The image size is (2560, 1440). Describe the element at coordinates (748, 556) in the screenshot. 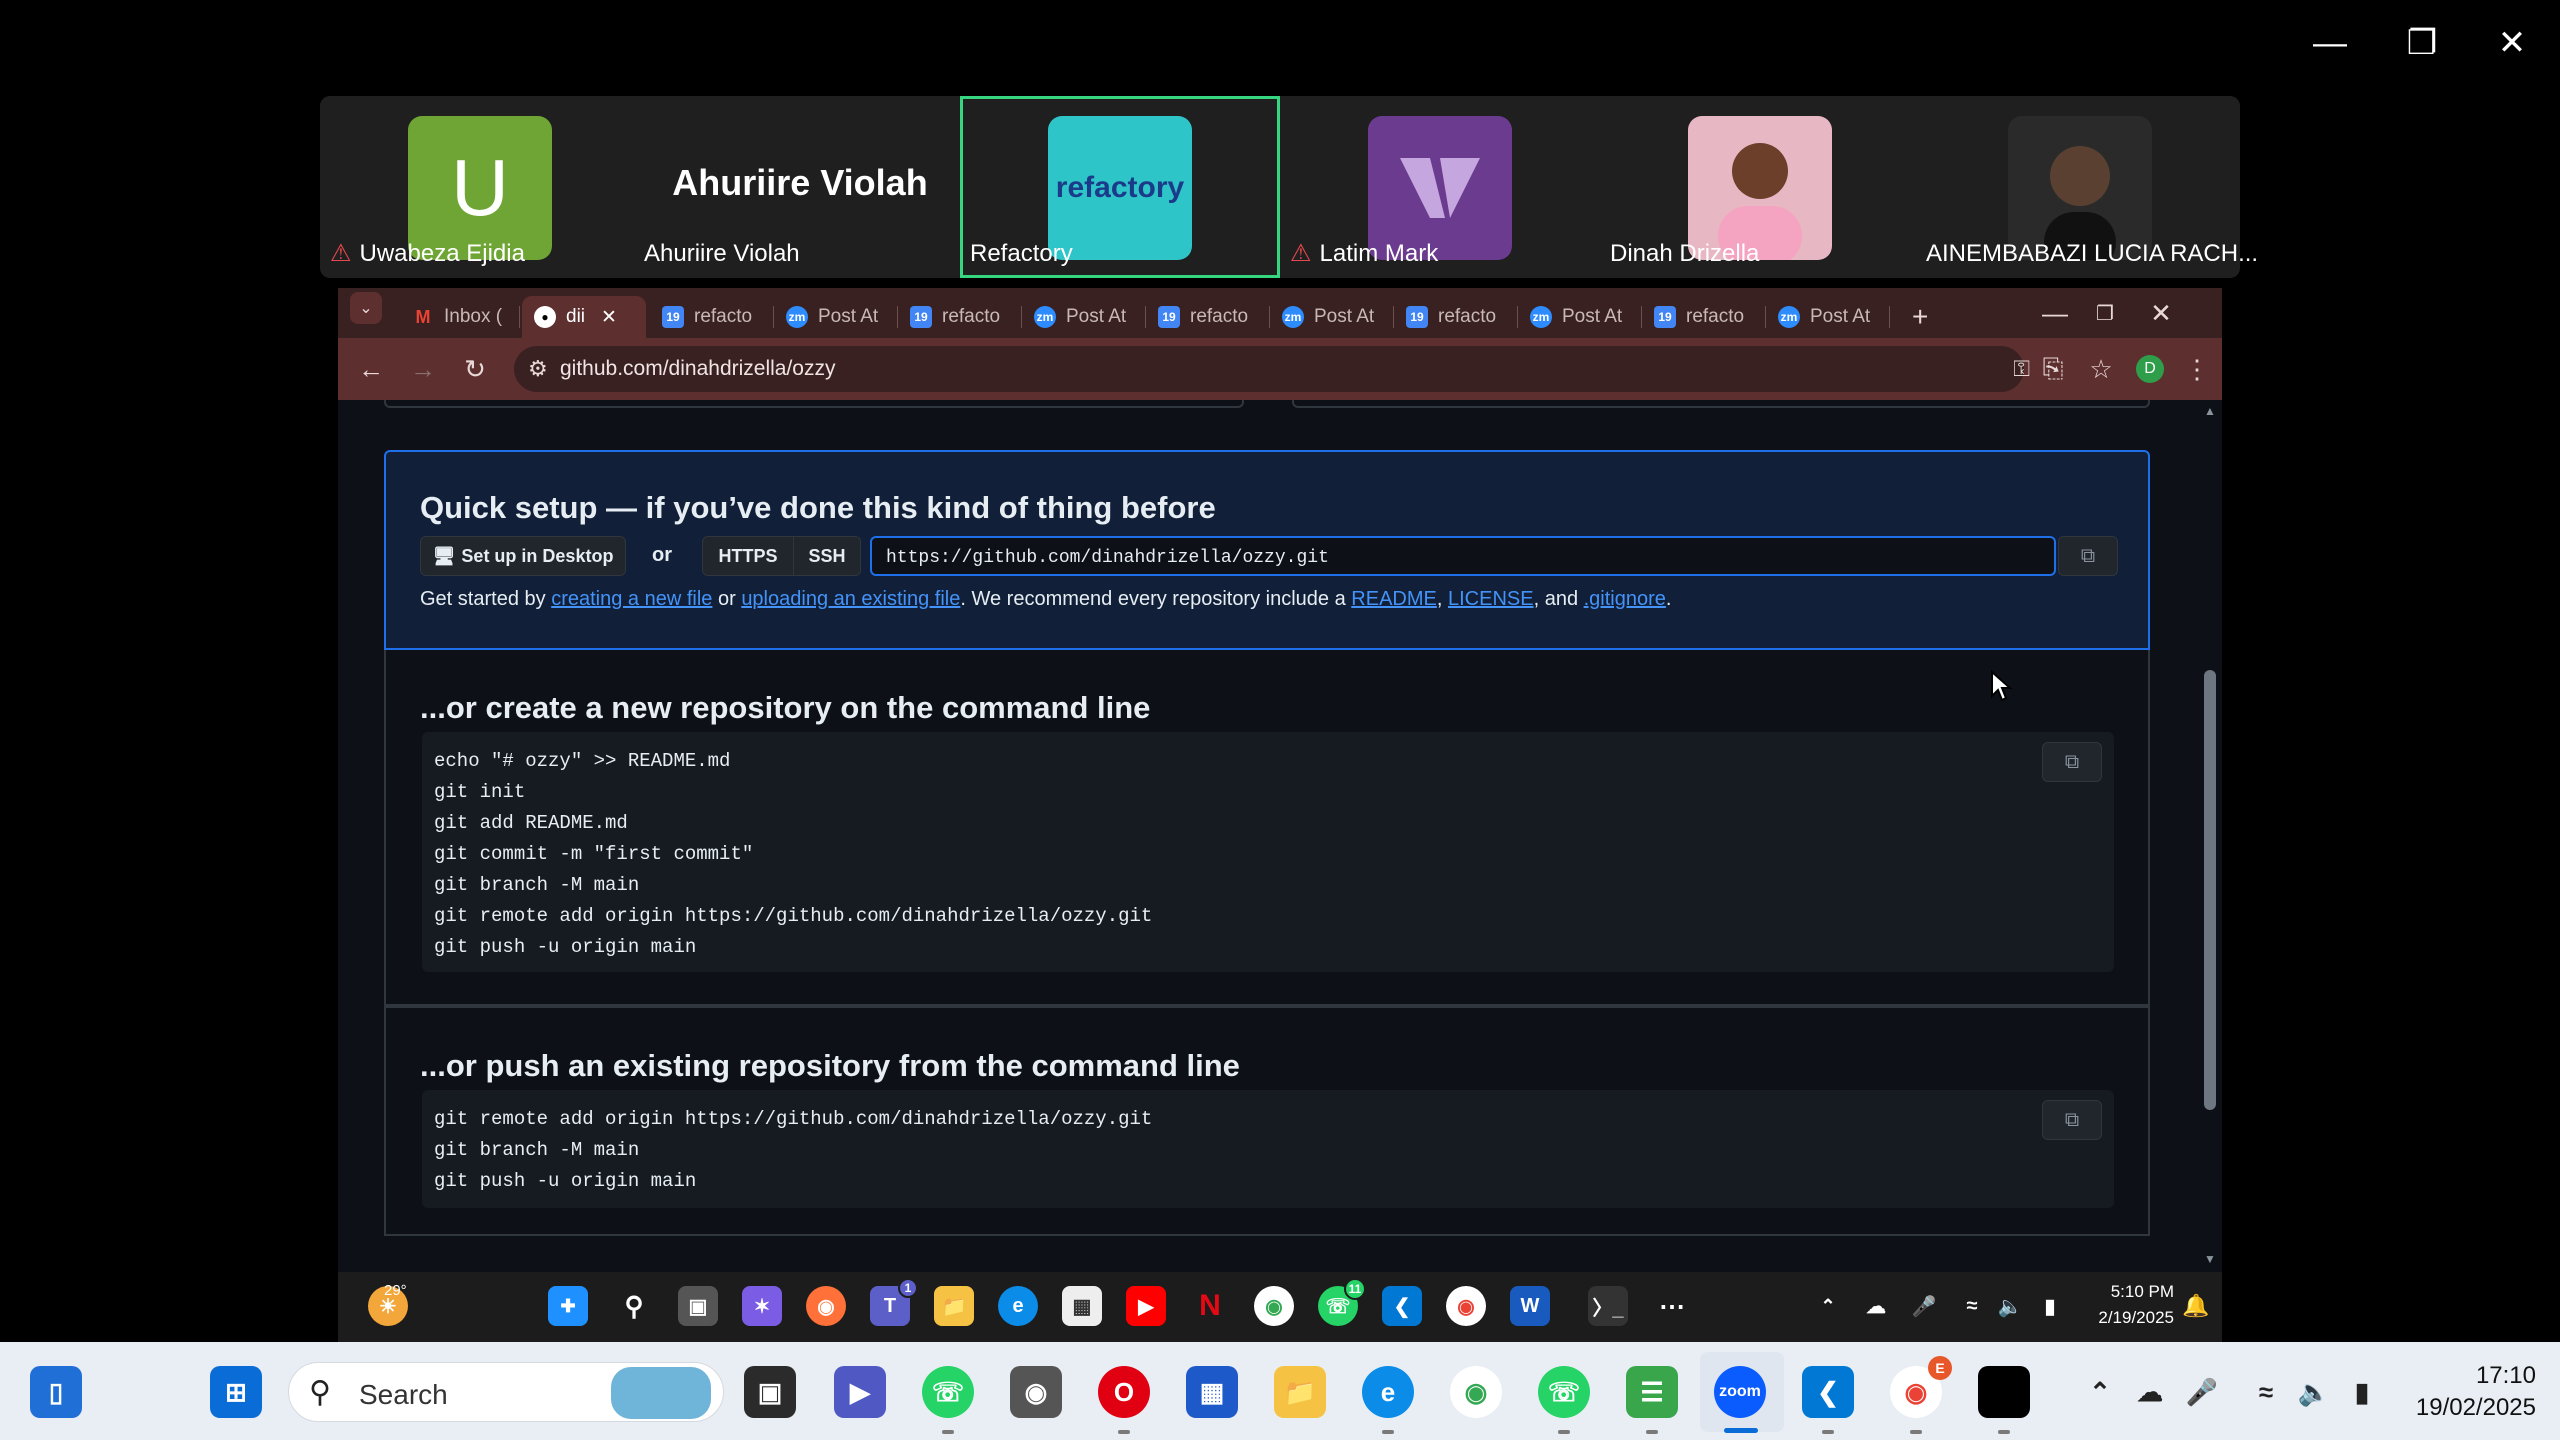

I see `https-button: HTTPS` at that location.